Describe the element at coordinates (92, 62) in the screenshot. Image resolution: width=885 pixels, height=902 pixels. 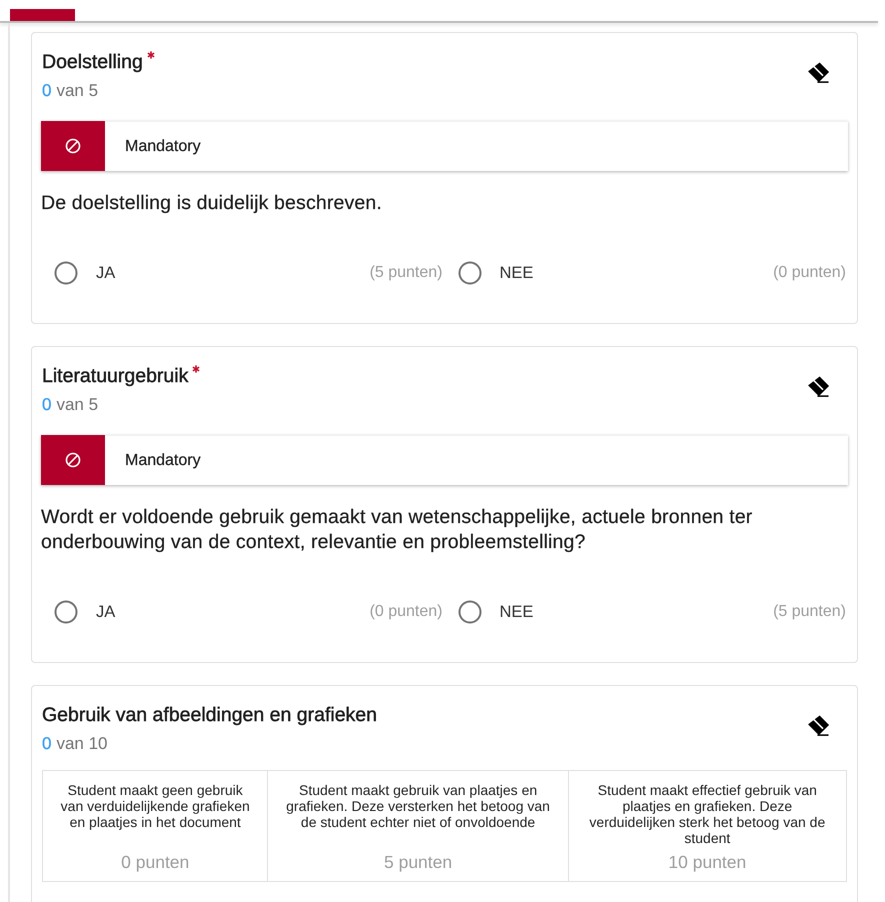
I see `criterion-title: Doelstelling` at that location.